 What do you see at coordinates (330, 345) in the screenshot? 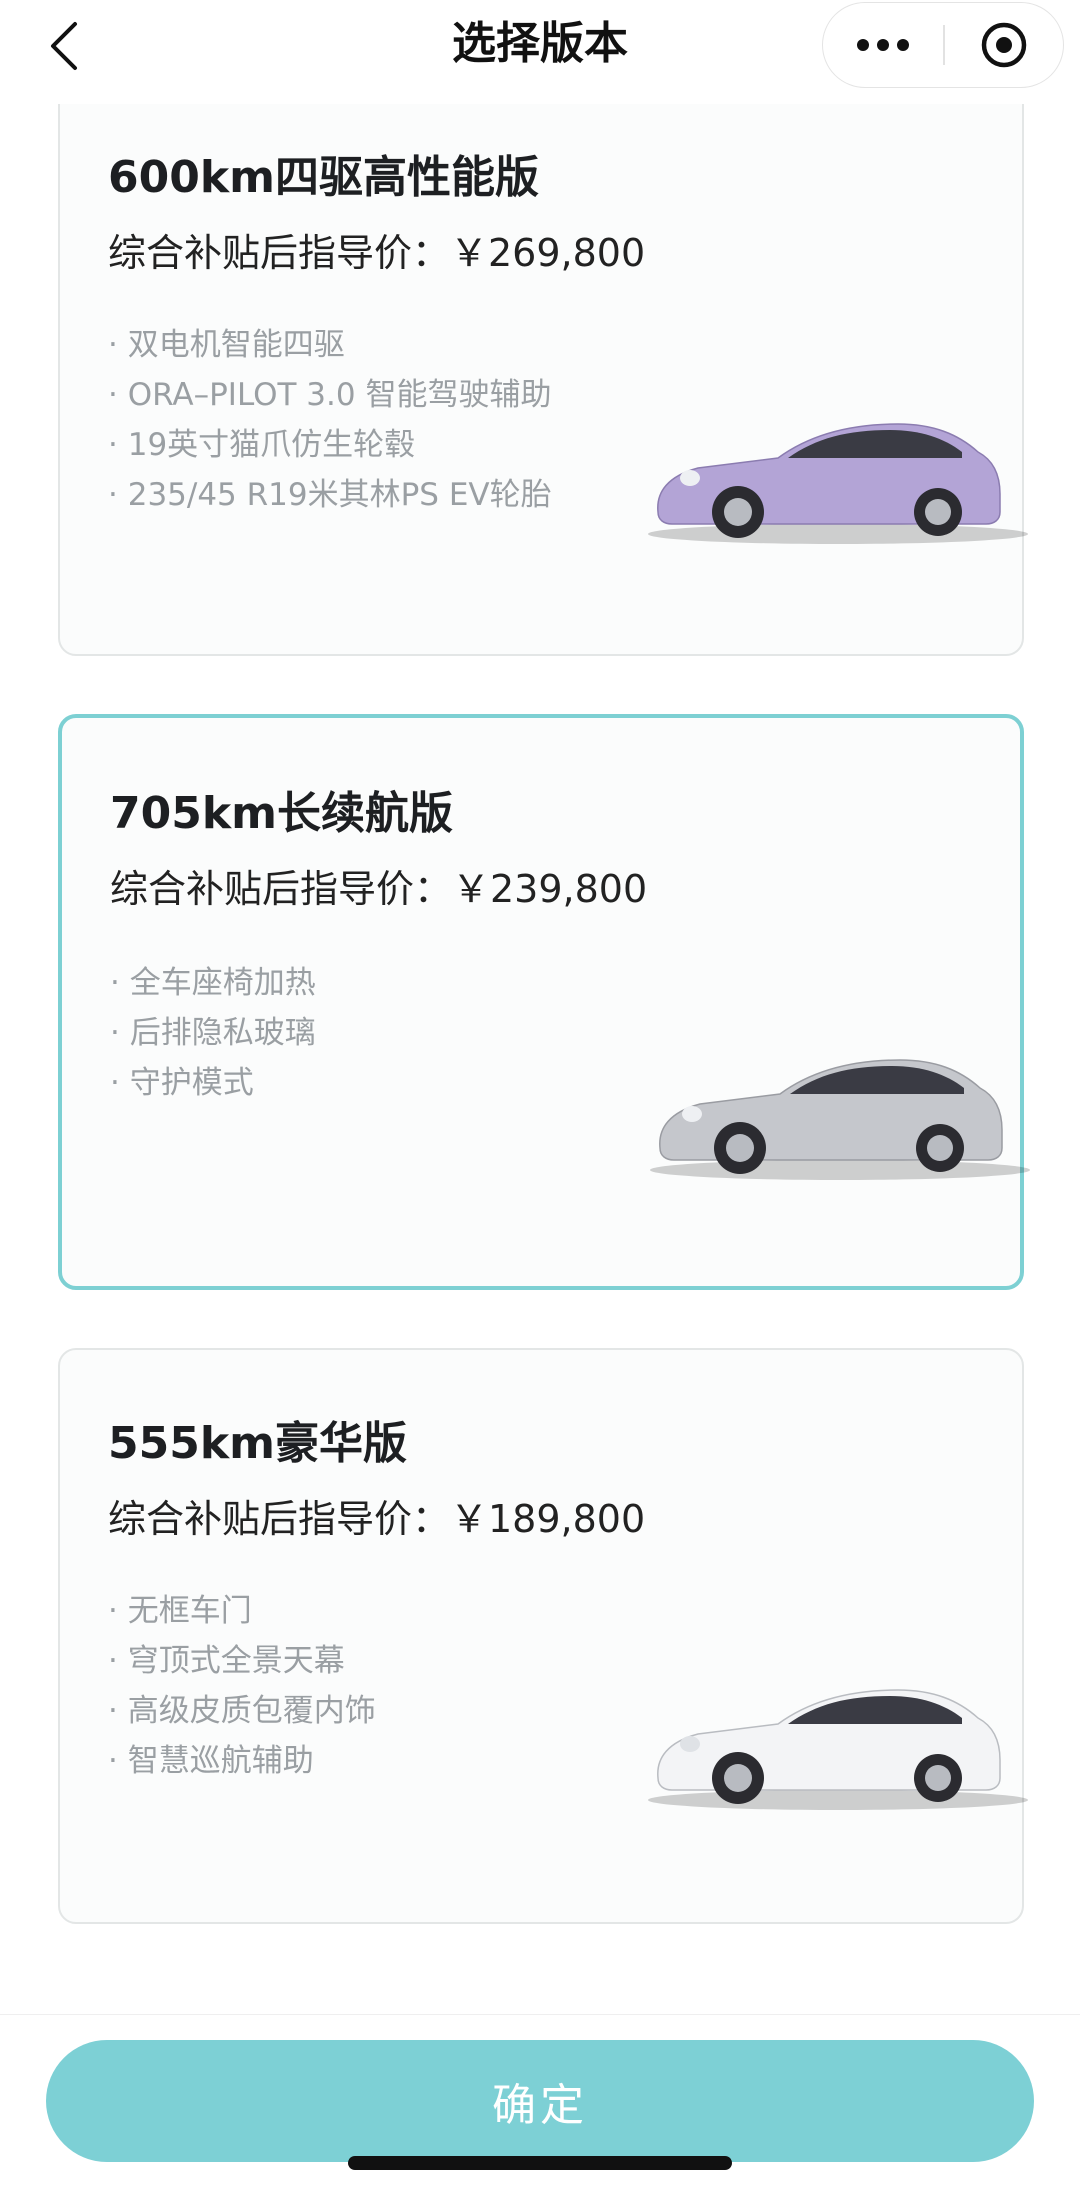
I see `feature-item: 双电机智能四驱` at bounding box center [330, 345].